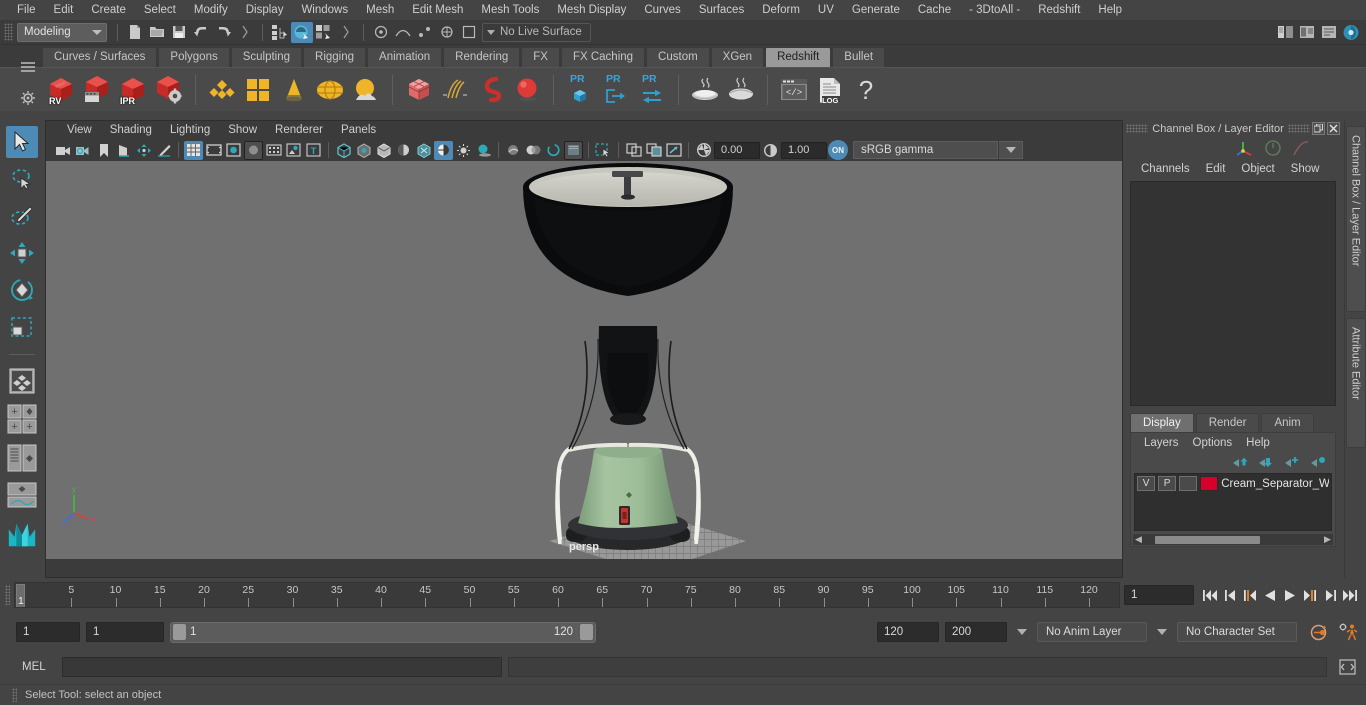 The width and height of the screenshot is (1366, 705). What do you see at coordinates (358, 130) in the screenshot?
I see `viewport-menu-panels: Panels` at bounding box center [358, 130].